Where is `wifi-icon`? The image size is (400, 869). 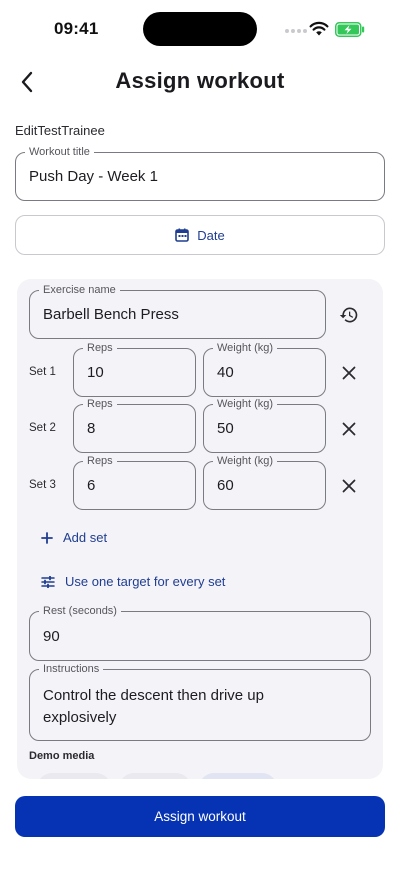
wifi-icon is located at coordinates (319, 28).